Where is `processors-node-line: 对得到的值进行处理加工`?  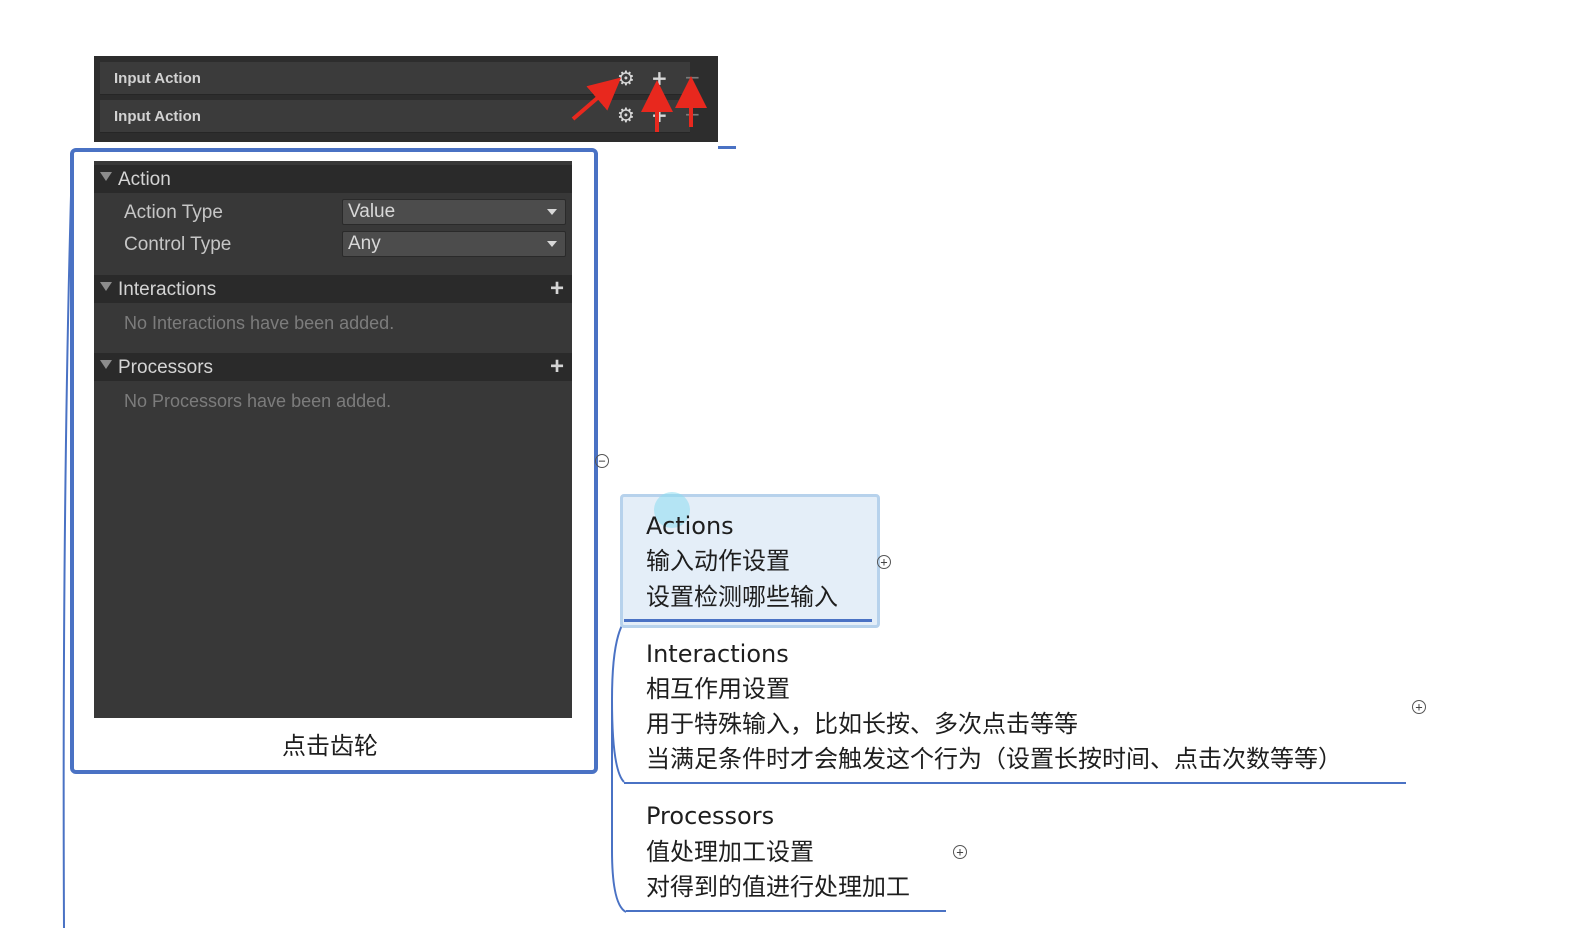
processors-node-line: 对得到的值进行处理加工 is located at coordinates (778, 887).